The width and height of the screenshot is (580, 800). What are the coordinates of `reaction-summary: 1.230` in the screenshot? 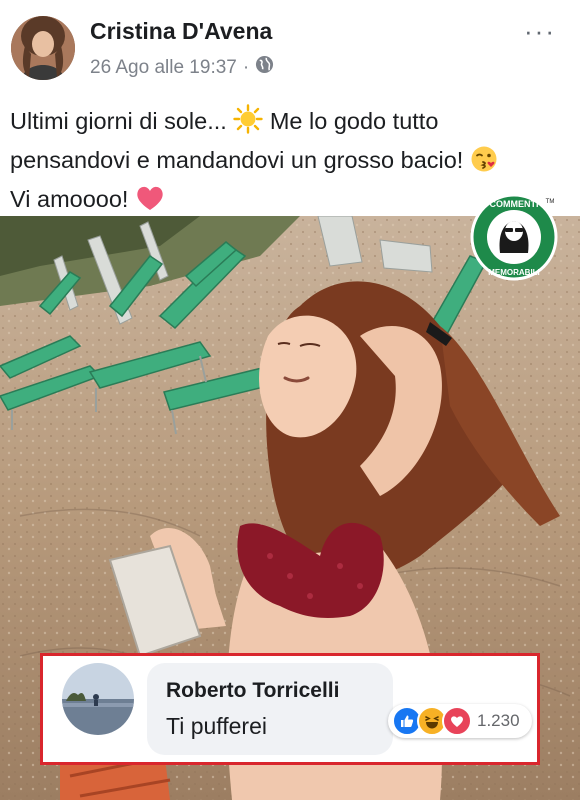 It's located at (460, 721).